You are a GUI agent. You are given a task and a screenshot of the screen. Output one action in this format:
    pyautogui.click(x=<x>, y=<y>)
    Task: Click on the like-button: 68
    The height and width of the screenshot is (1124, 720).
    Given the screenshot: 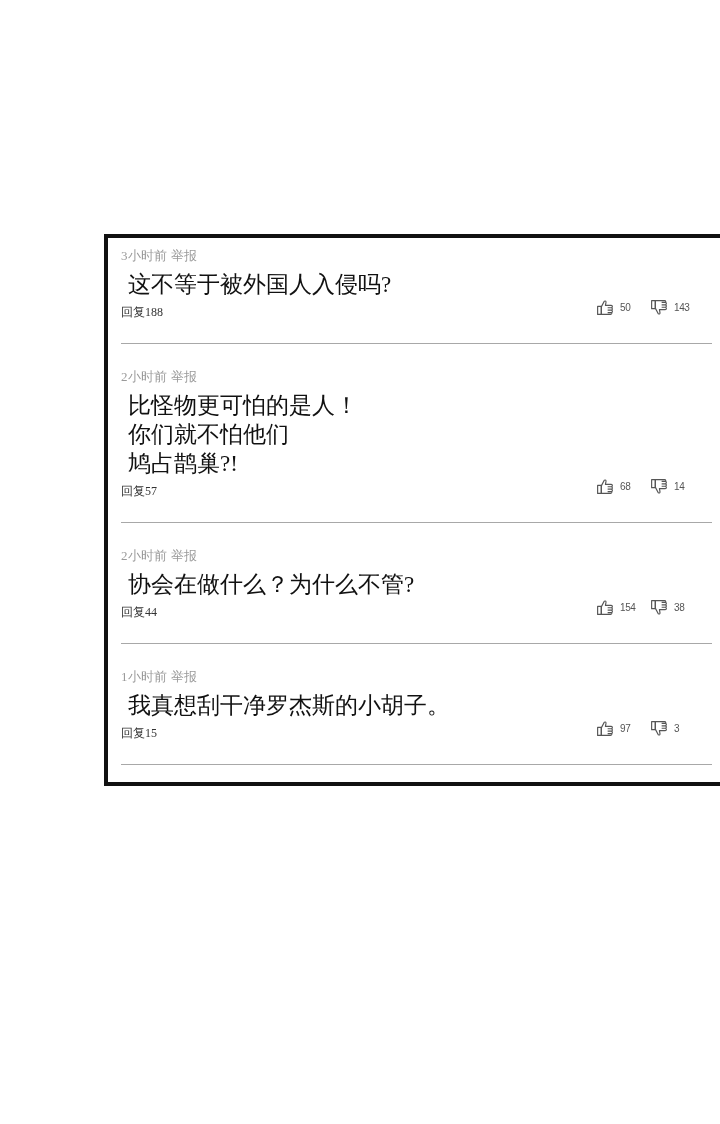 What is the action you would take?
    pyautogui.click(x=614, y=486)
    